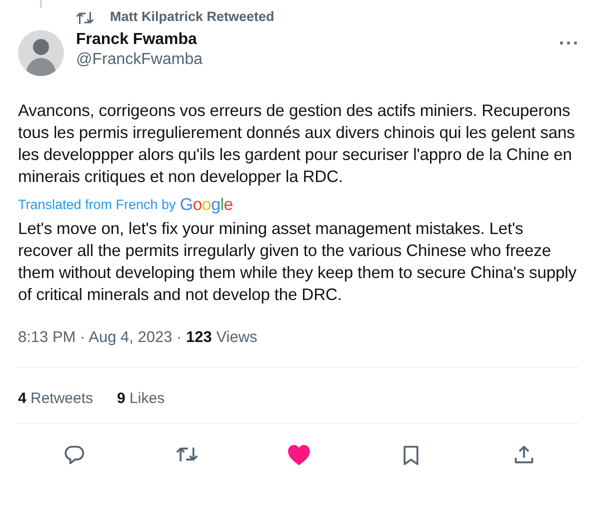  What do you see at coordinates (74, 455) in the screenshot?
I see `reply-icon` at bounding box center [74, 455].